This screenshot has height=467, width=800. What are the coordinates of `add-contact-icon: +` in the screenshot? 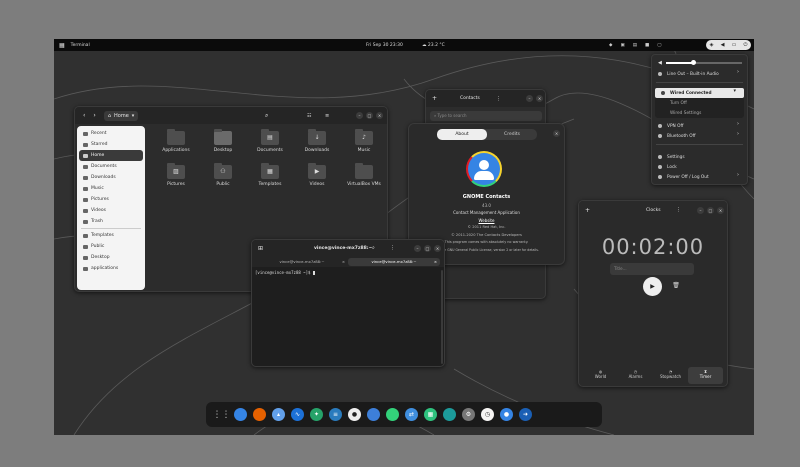 It's located at (434, 98).